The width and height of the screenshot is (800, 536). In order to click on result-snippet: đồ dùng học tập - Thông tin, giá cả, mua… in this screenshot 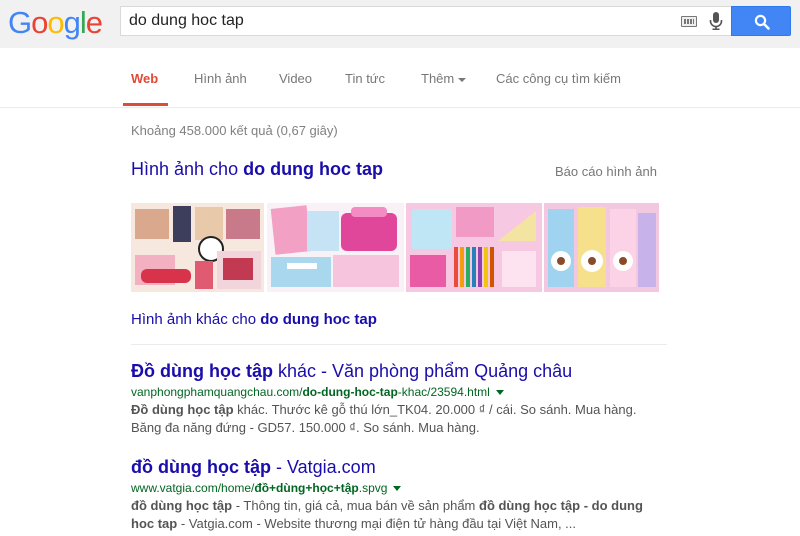, I will do `click(396, 515)`.